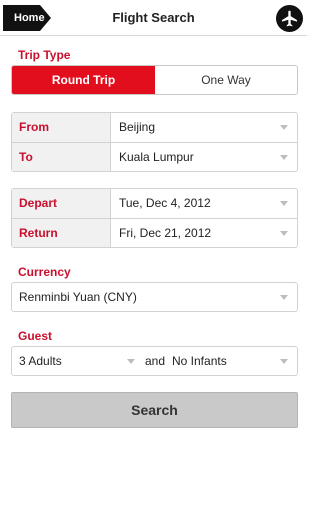  I want to click on depart-value: Tue, Dec 4, 2012, so click(165, 203).